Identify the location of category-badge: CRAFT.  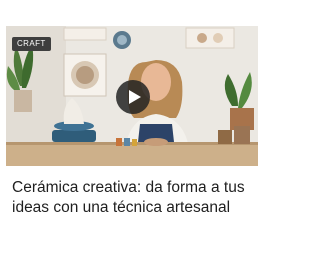
(31, 44).